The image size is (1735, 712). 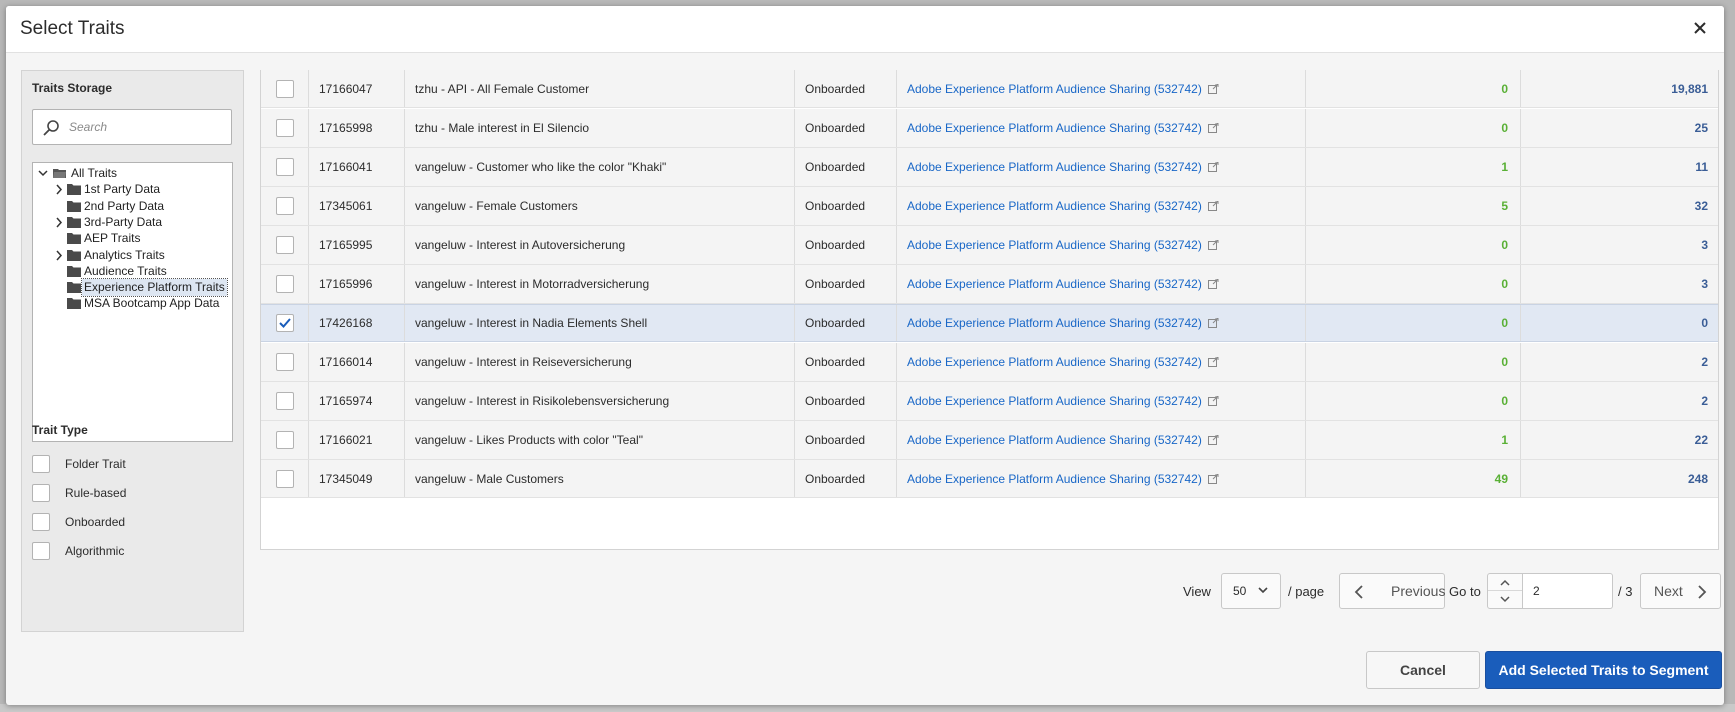 What do you see at coordinates (140, 271) in the screenshot?
I see `tree-item: Audience Traits` at bounding box center [140, 271].